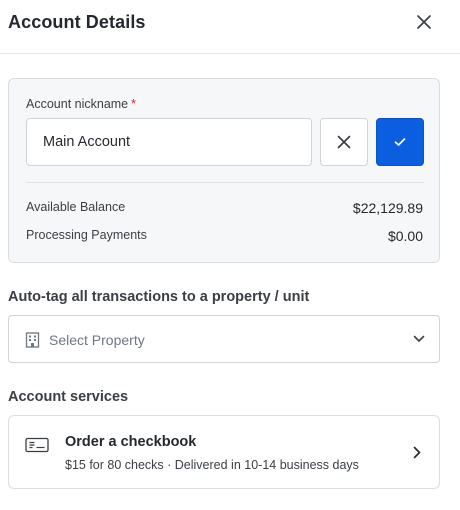 This screenshot has width=460, height=510. Describe the element at coordinates (77, 22) in the screenshot. I see `page-title: Account Details` at that location.